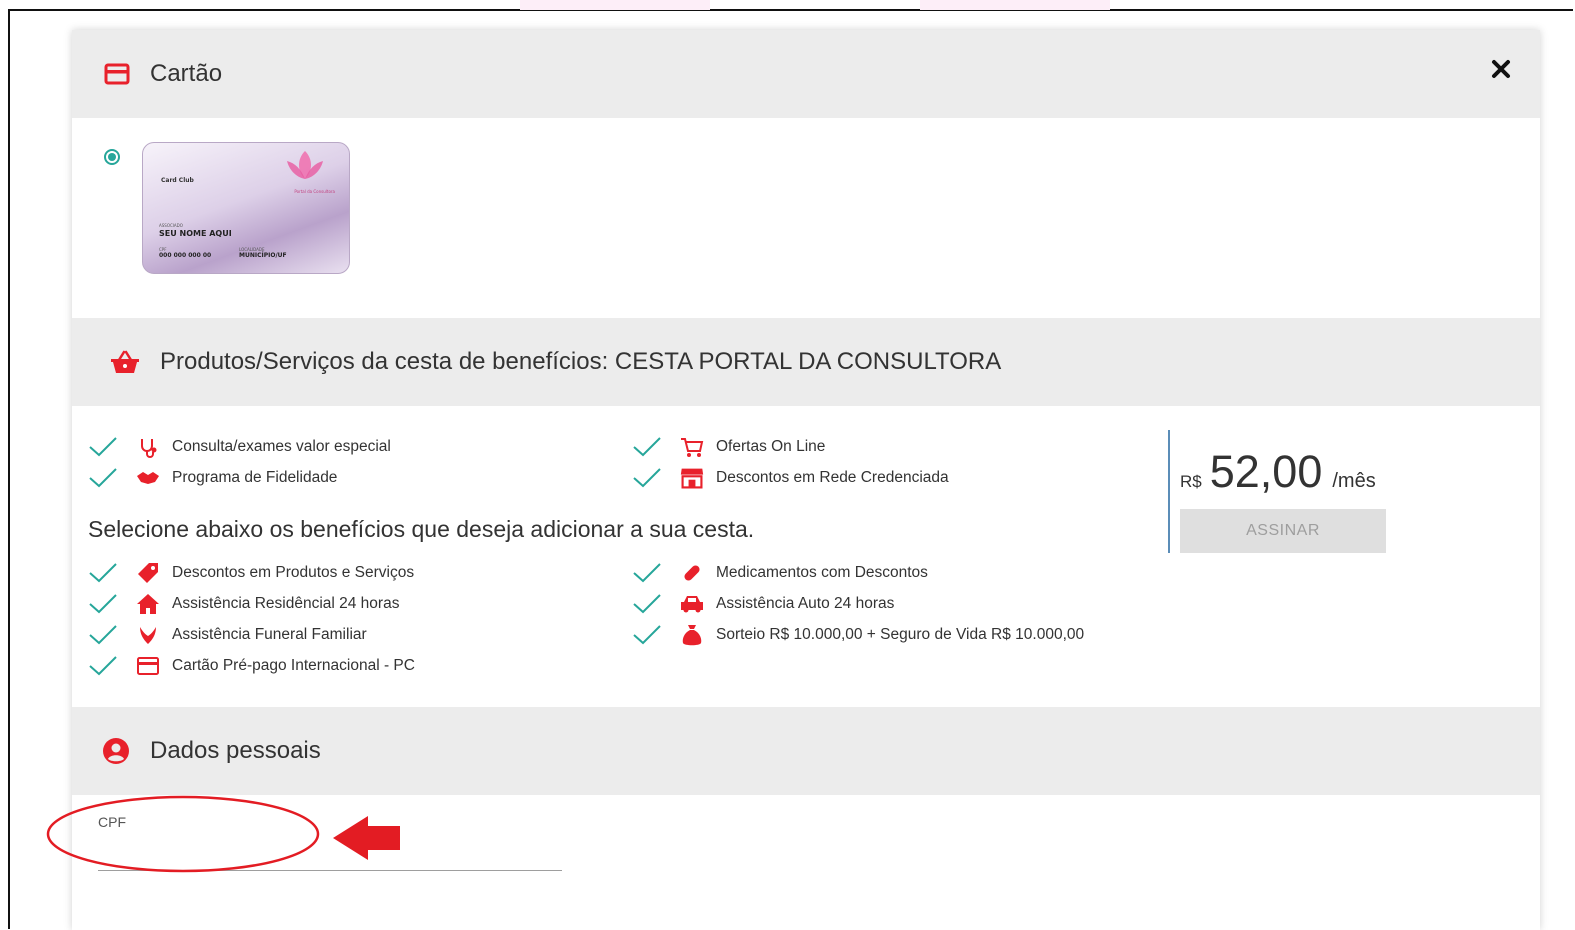 Image resolution: width=1575 pixels, height=930 pixels. I want to click on price-divider, so click(1169, 491).